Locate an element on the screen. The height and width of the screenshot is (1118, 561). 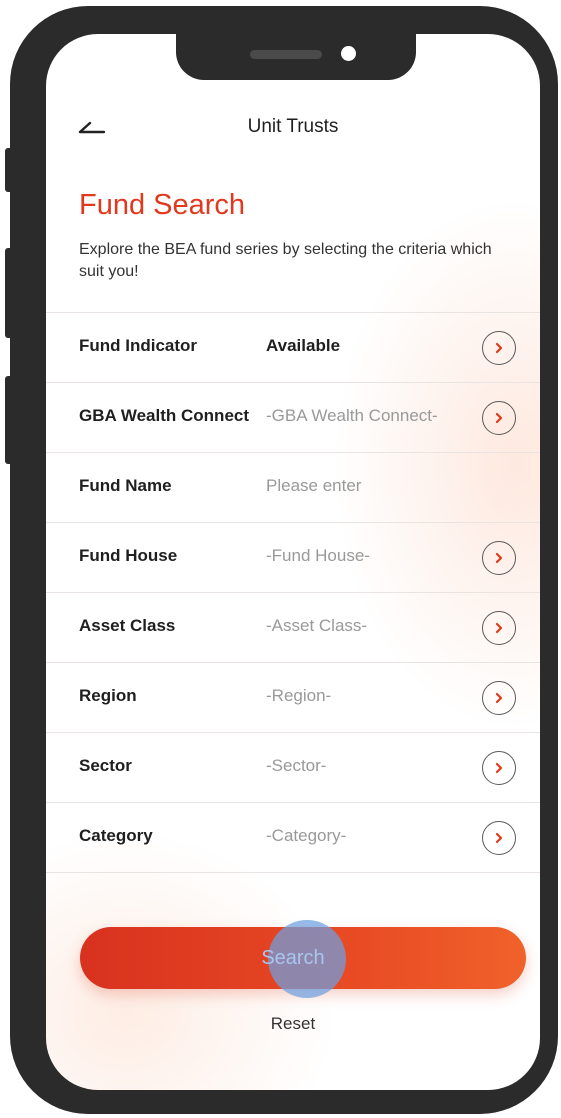
field-asset-class: Asset Class -Asset Class- is located at coordinates (293, 628).